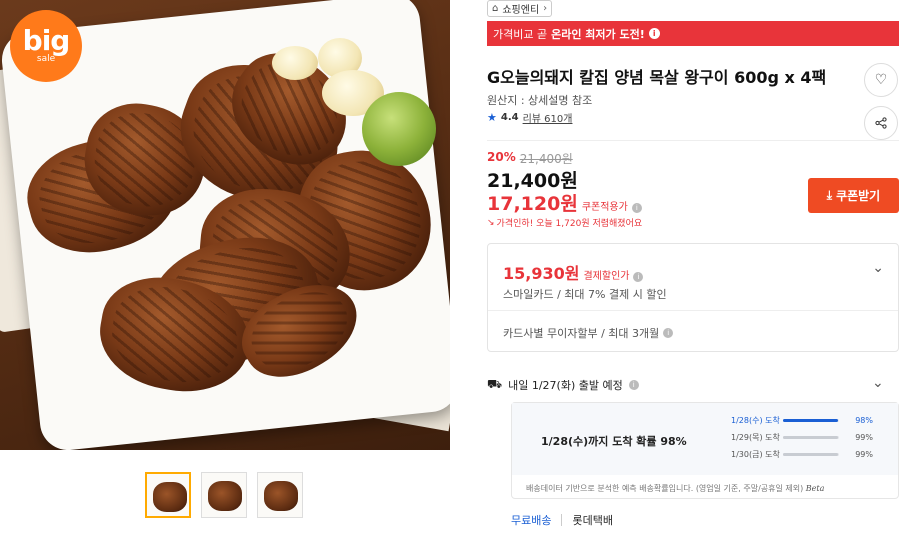  Describe the element at coordinates (495, 8) in the screenshot. I see `home-icon: ⌂` at that location.